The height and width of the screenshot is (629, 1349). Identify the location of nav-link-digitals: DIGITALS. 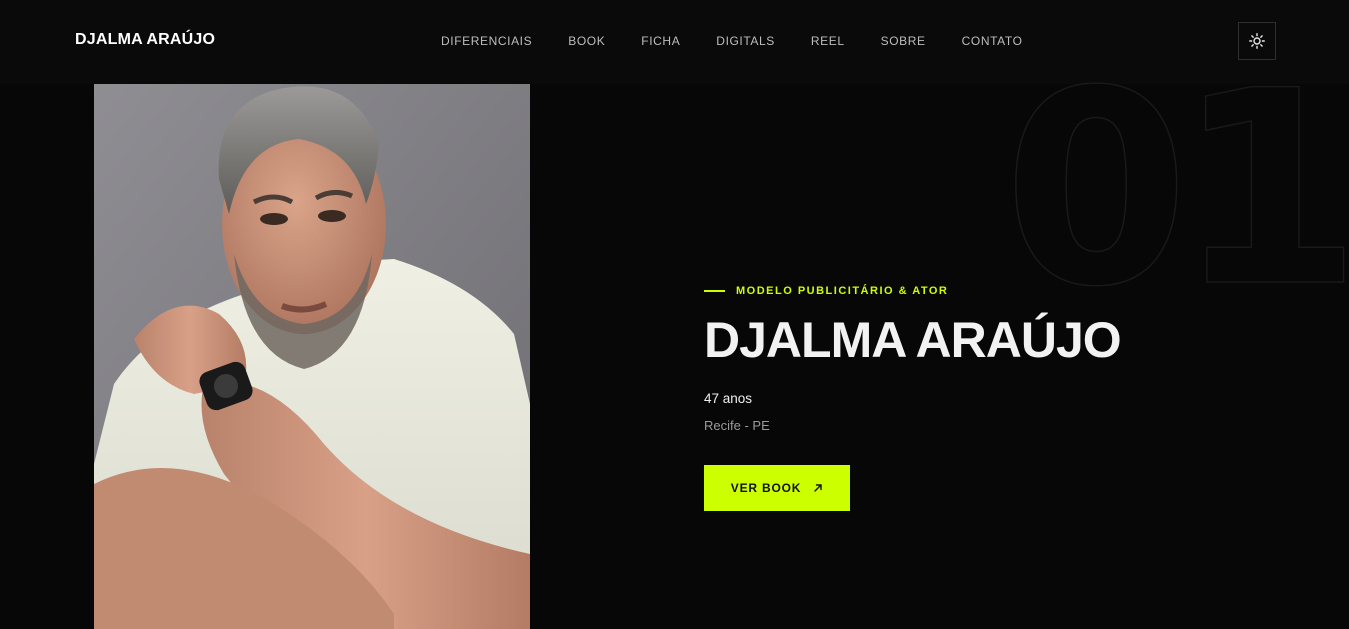
(745, 41).